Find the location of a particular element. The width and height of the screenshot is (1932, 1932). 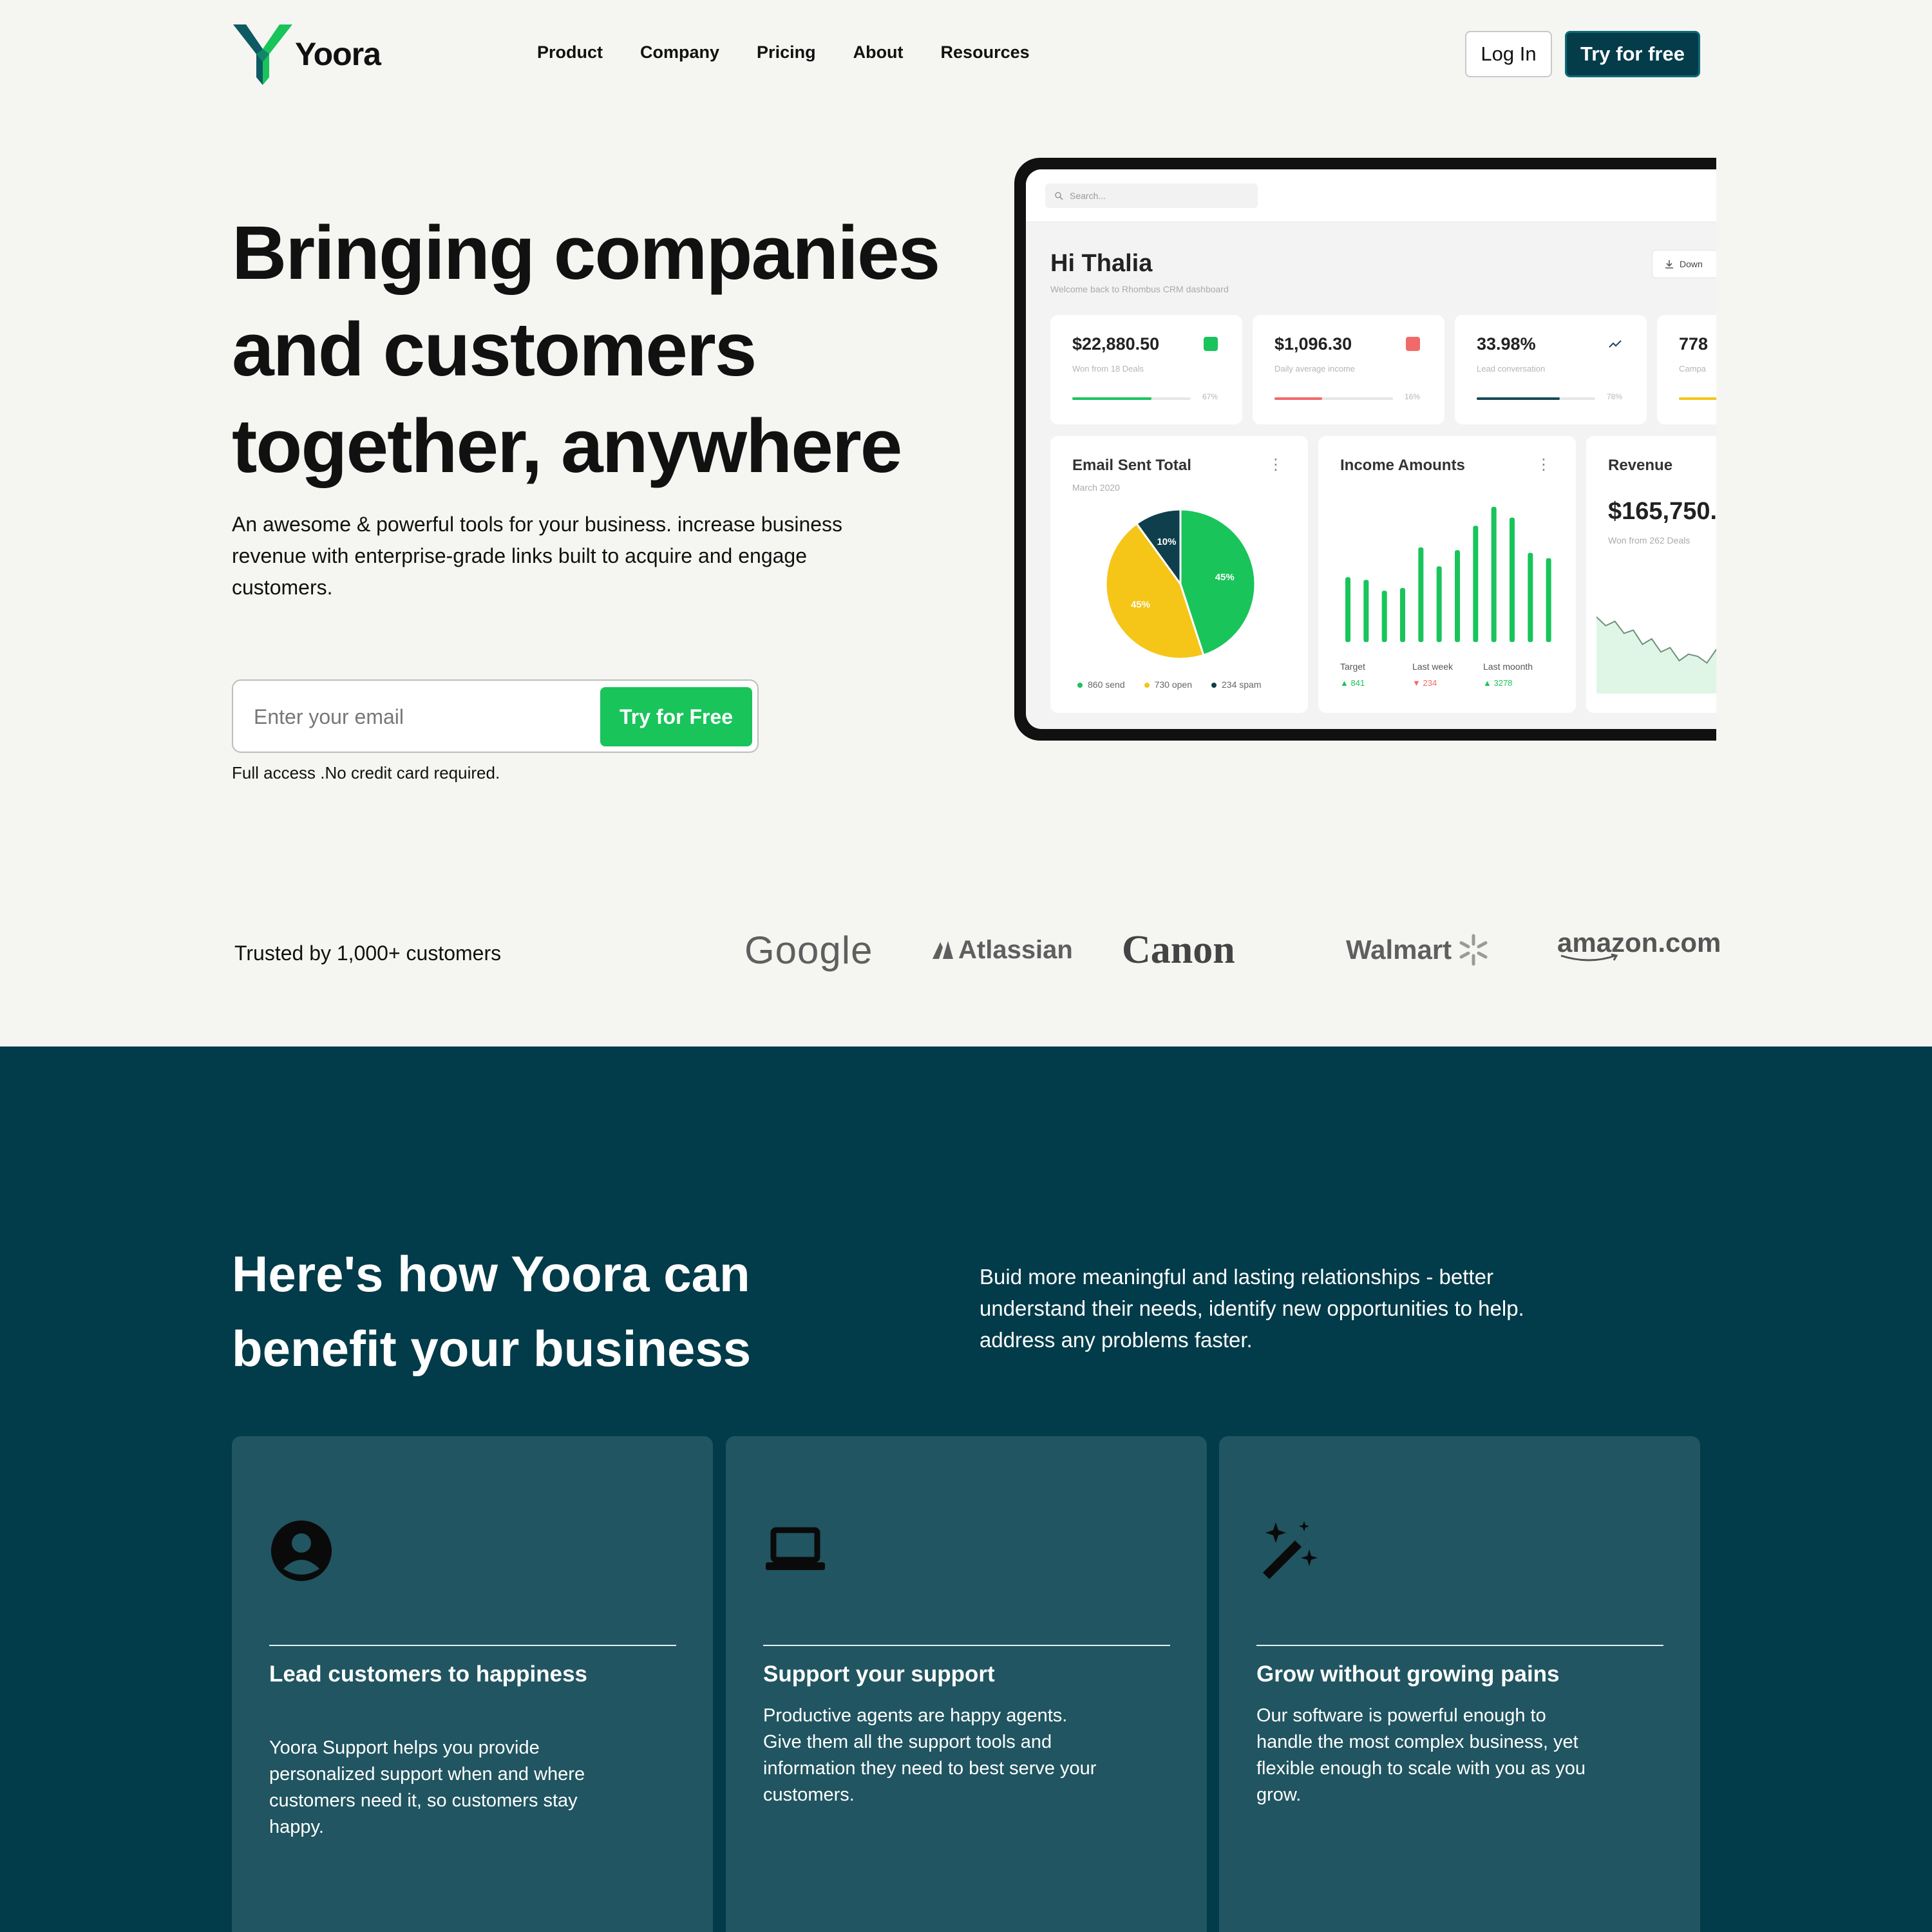

feature-title: Grow without growing pains is located at coordinates (1408, 1675).